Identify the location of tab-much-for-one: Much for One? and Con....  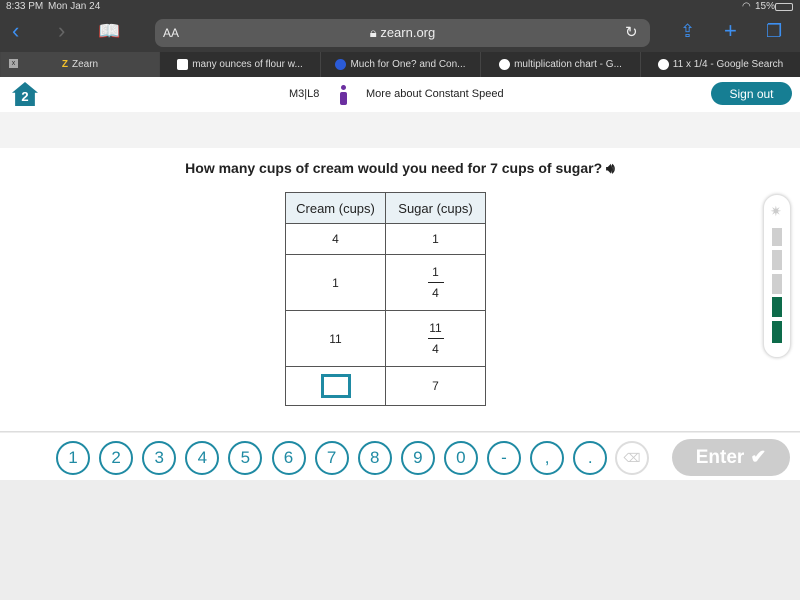
(400, 64).